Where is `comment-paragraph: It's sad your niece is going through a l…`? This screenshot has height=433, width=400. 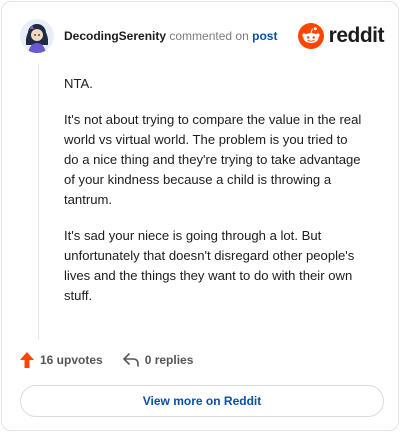 comment-paragraph: It's sad your niece is going through a l… is located at coordinates (209, 265).